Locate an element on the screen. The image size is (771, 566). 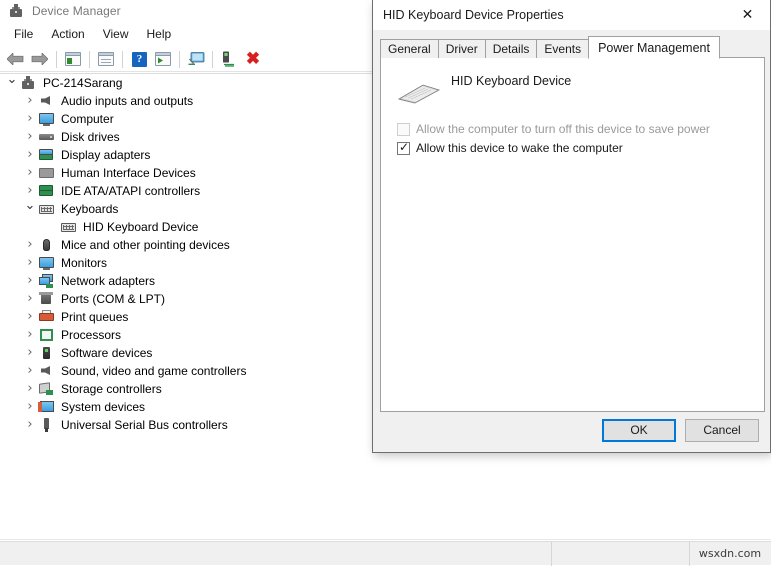
tree-item-label: Mice and other pointing devices is located at coordinates (145, 245).